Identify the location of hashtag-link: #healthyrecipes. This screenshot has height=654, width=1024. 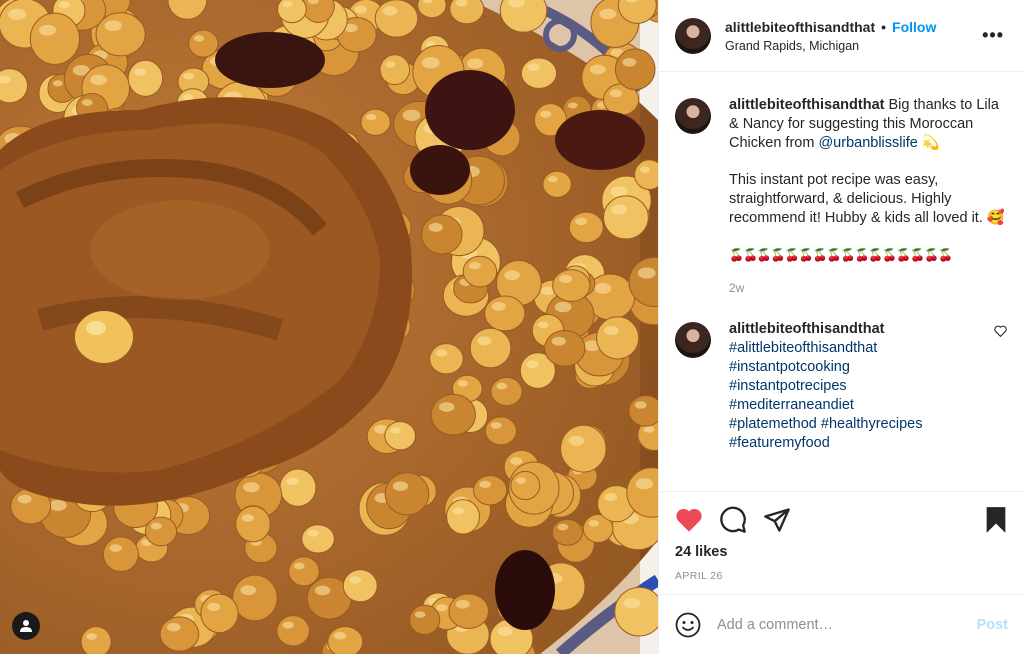
(872, 424).